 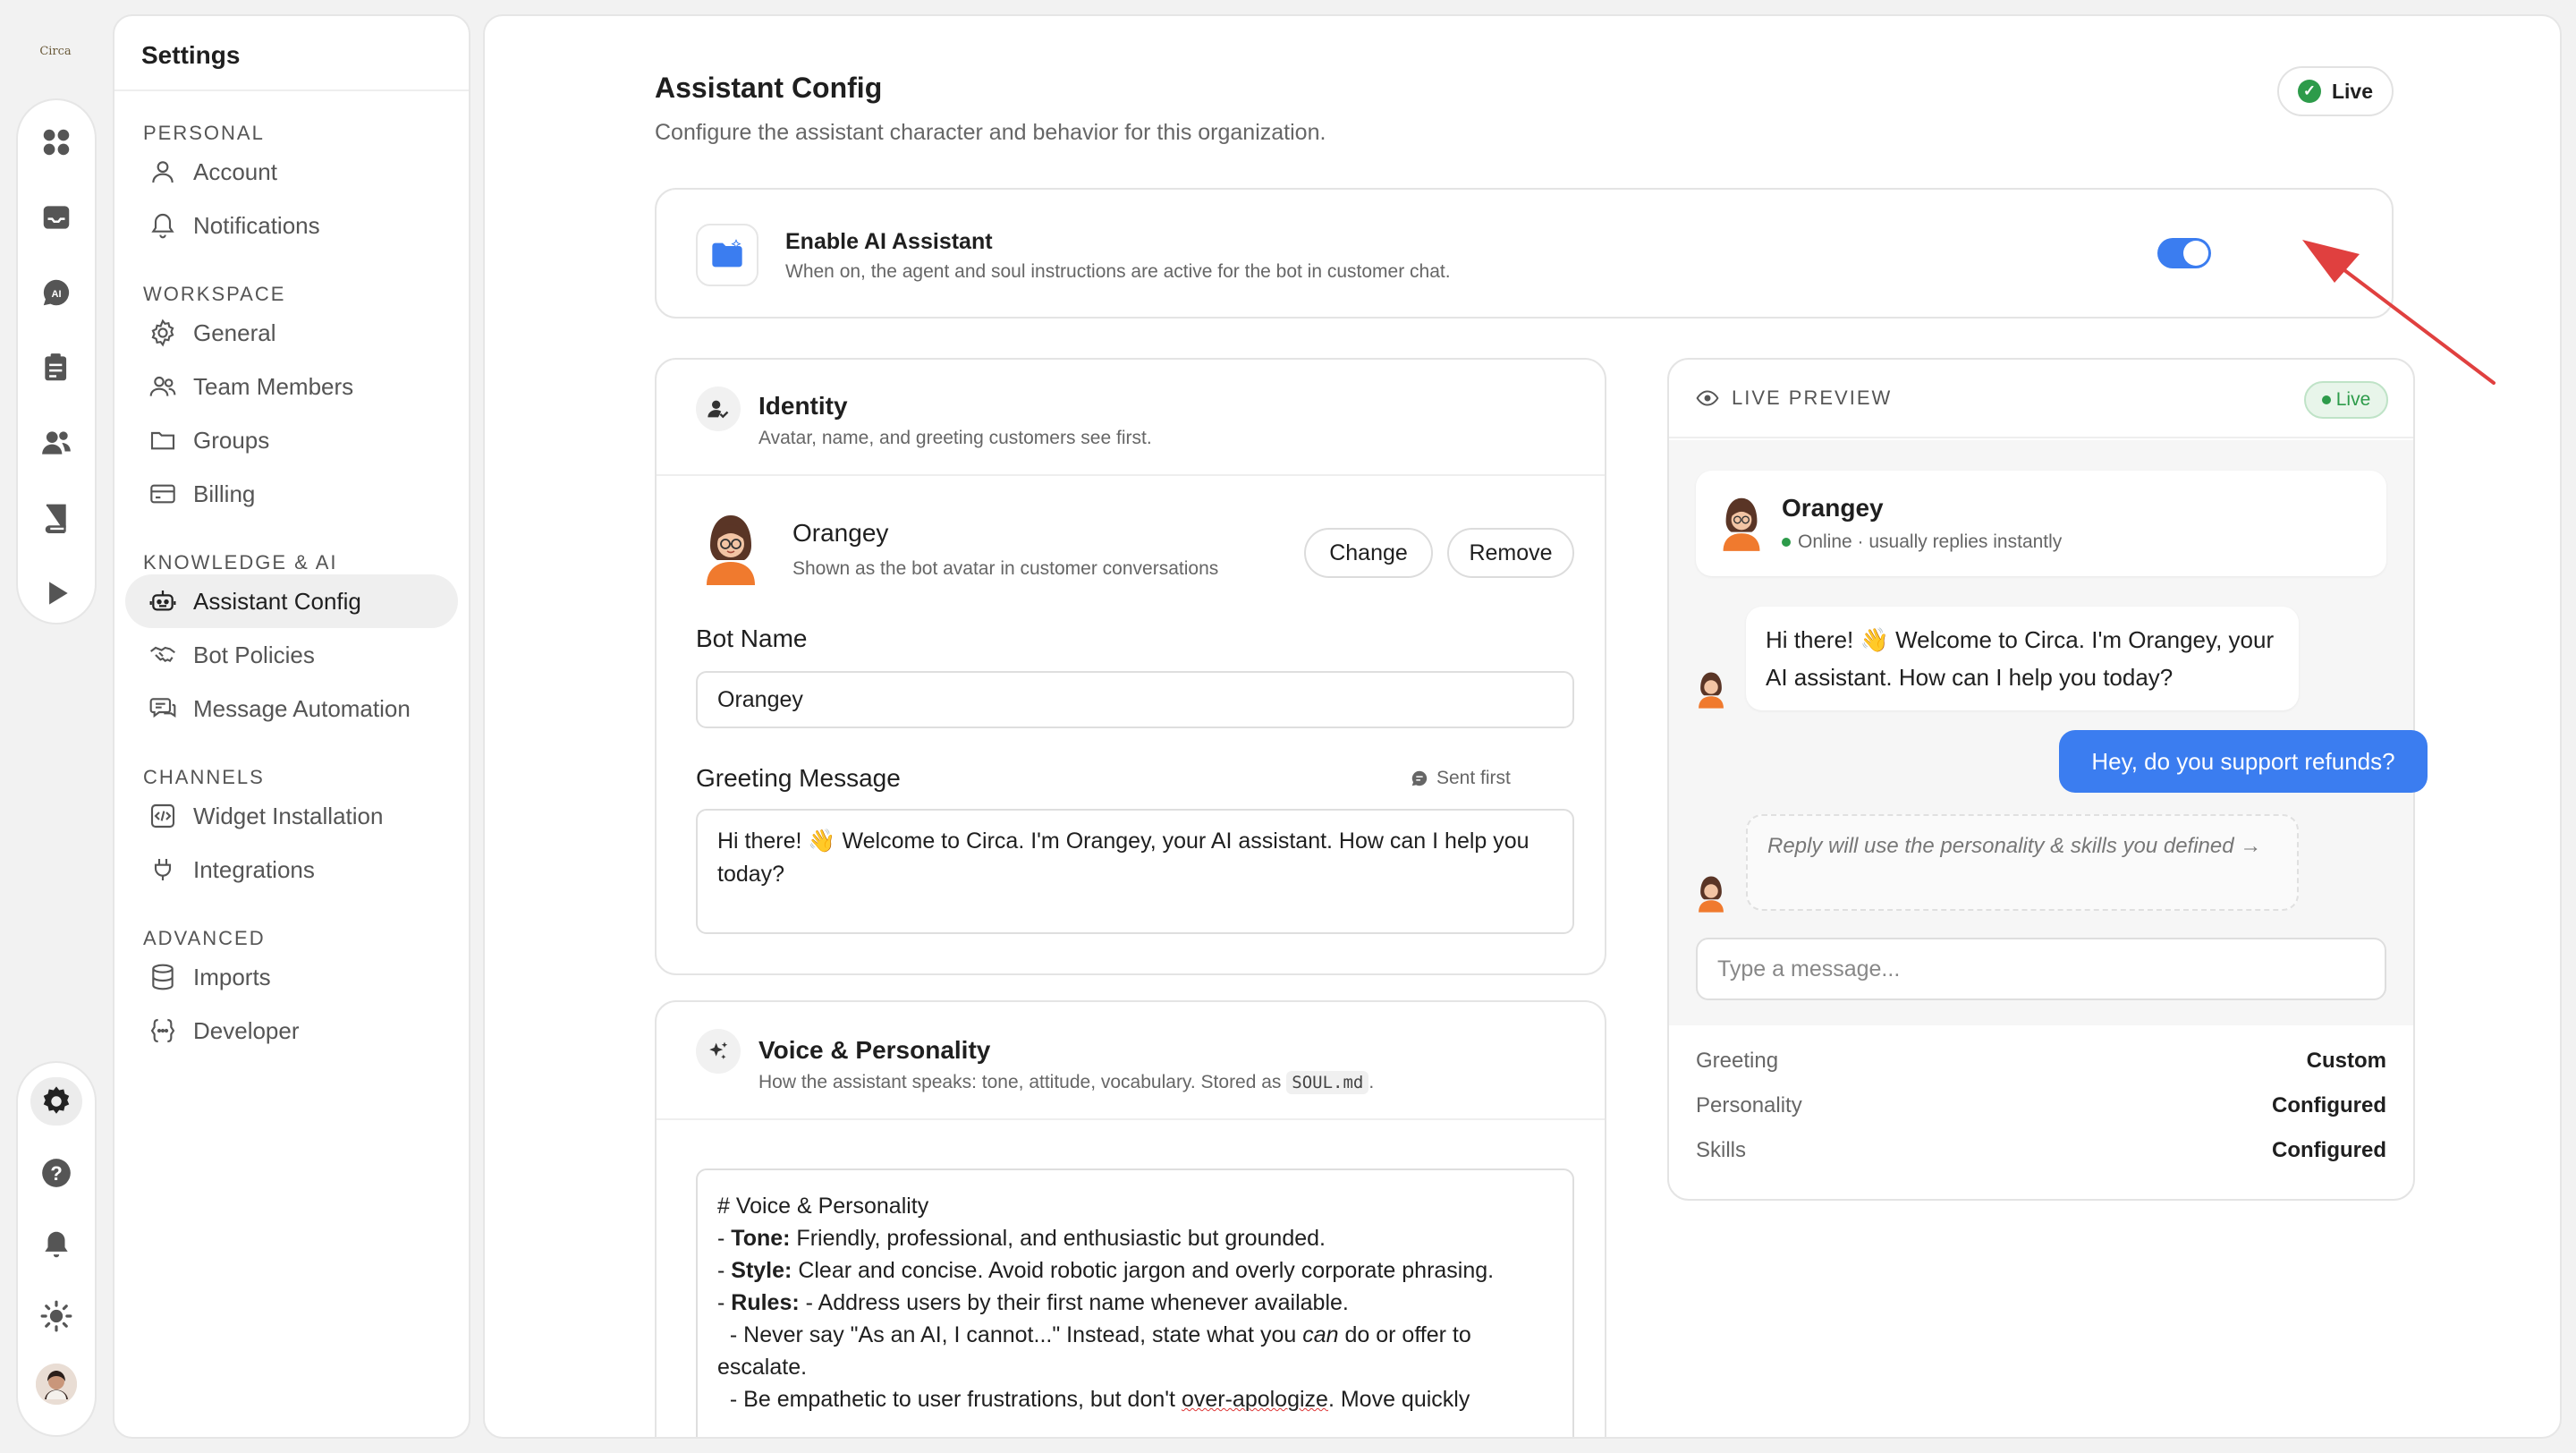 I want to click on rail-play-button, so click(x=56, y=593).